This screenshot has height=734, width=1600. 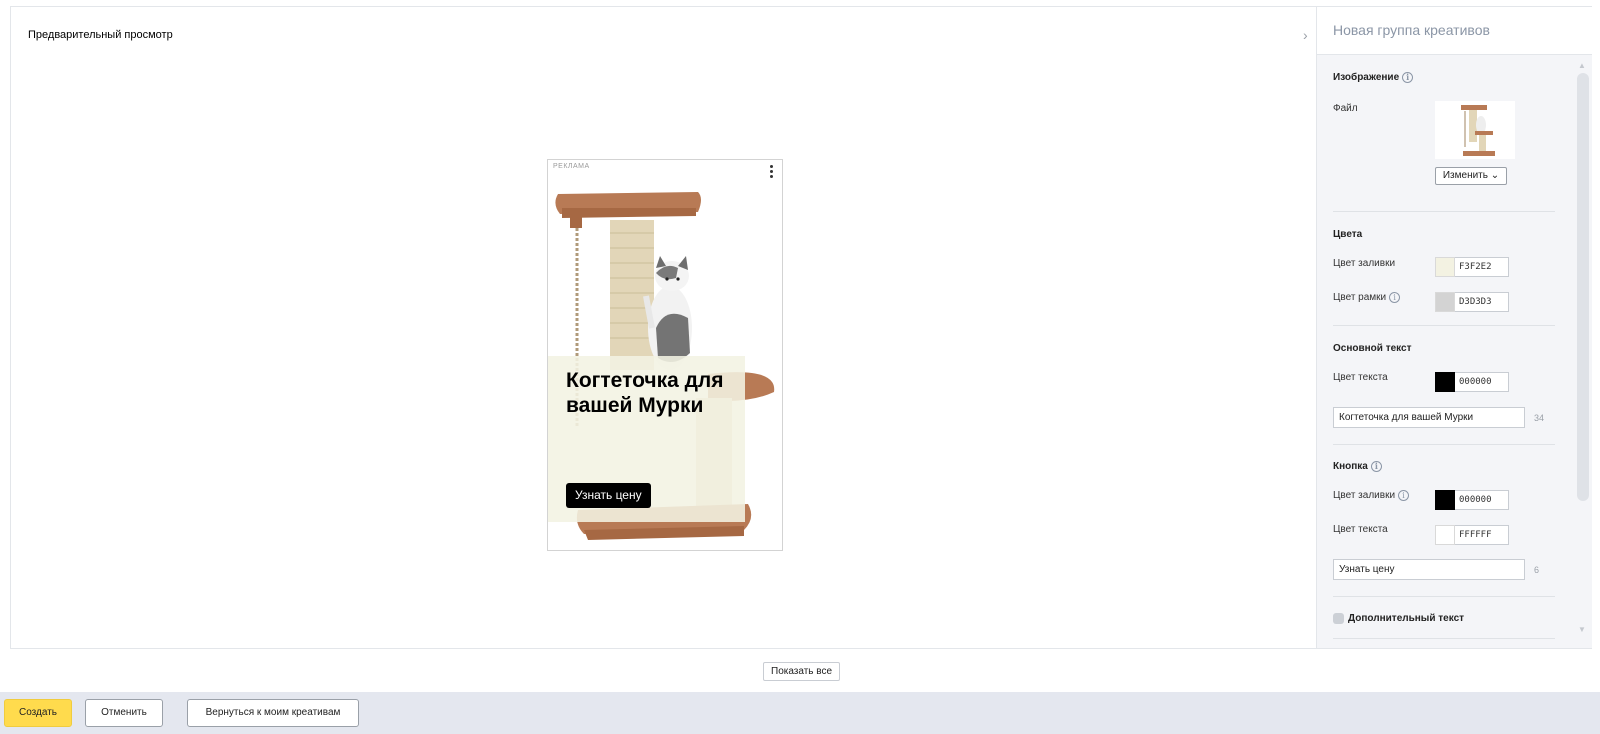 I want to click on main-text-input: Когтеточка для вашей Мурки, so click(x=1429, y=417).